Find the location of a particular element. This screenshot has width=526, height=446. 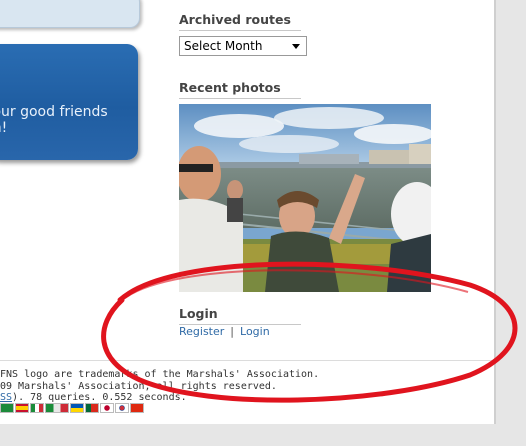

login-links: Register | Login is located at coordinates (224, 331).